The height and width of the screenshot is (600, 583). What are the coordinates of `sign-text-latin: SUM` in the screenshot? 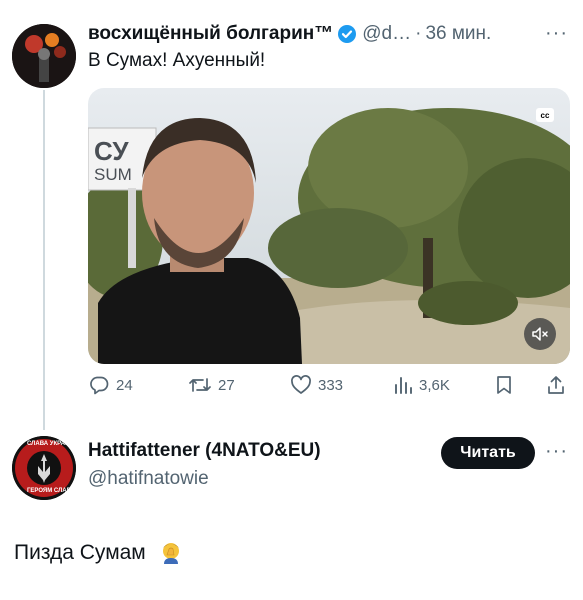 It's located at (113, 174).